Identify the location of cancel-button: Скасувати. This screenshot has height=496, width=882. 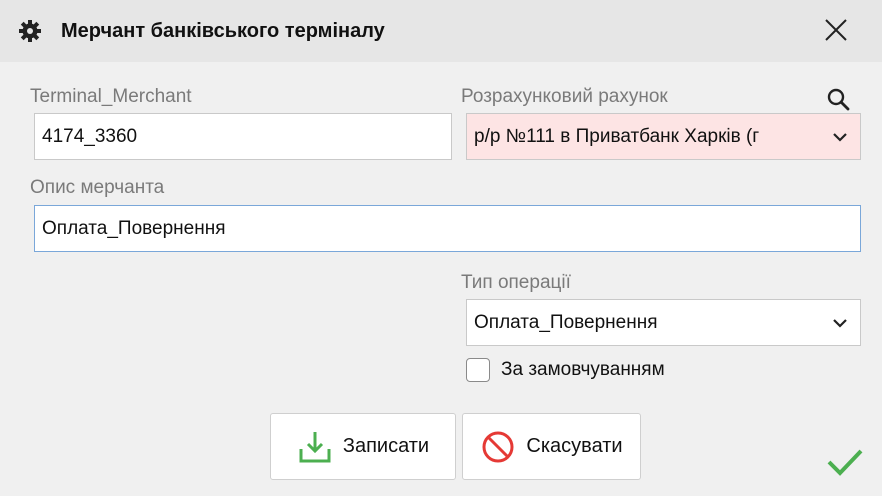
(551, 446).